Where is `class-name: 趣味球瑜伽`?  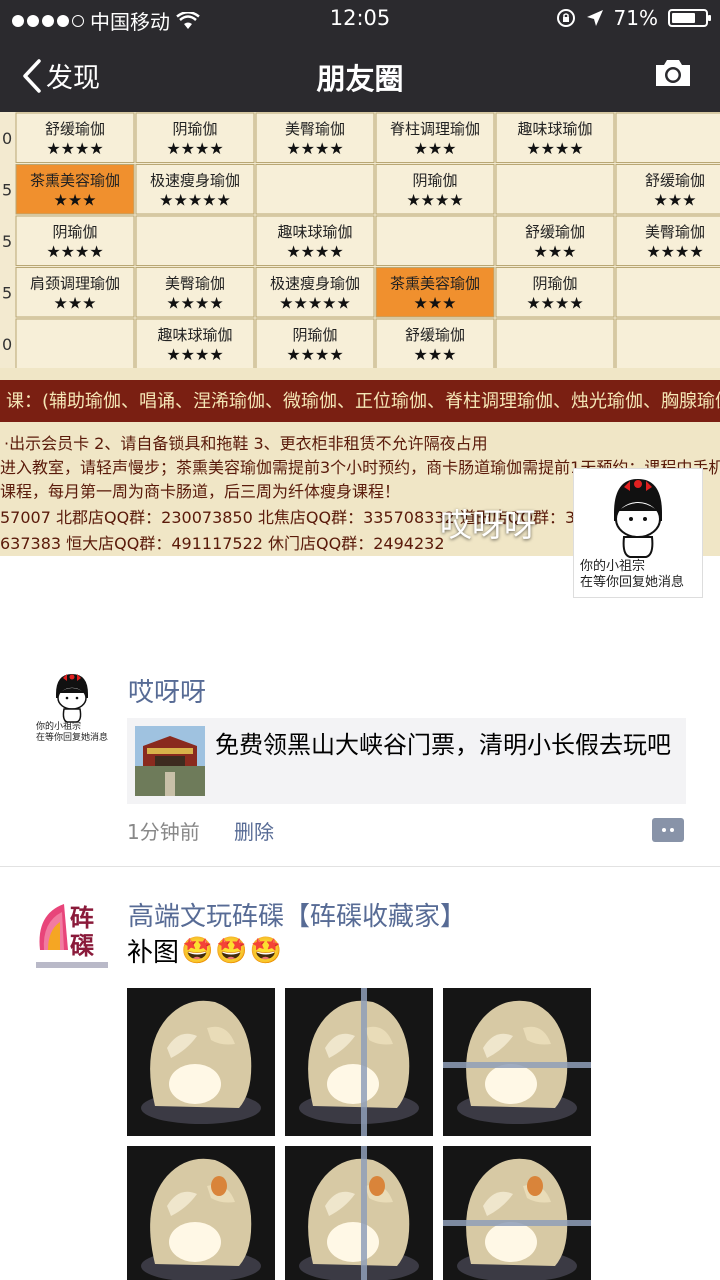 class-name: 趣味球瑜伽 is located at coordinates (194, 335).